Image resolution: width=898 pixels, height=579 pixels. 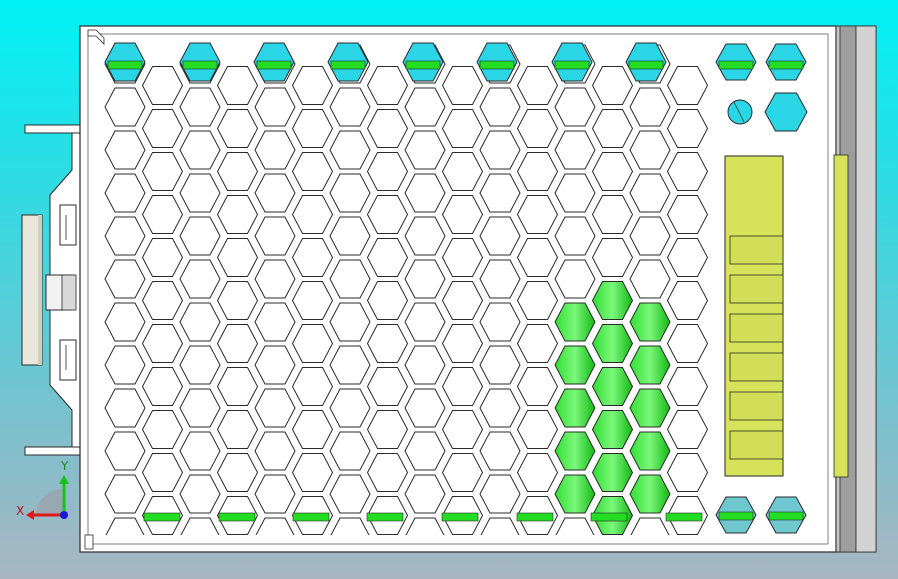 I want to click on axis-triad, so click(x=47, y=497).